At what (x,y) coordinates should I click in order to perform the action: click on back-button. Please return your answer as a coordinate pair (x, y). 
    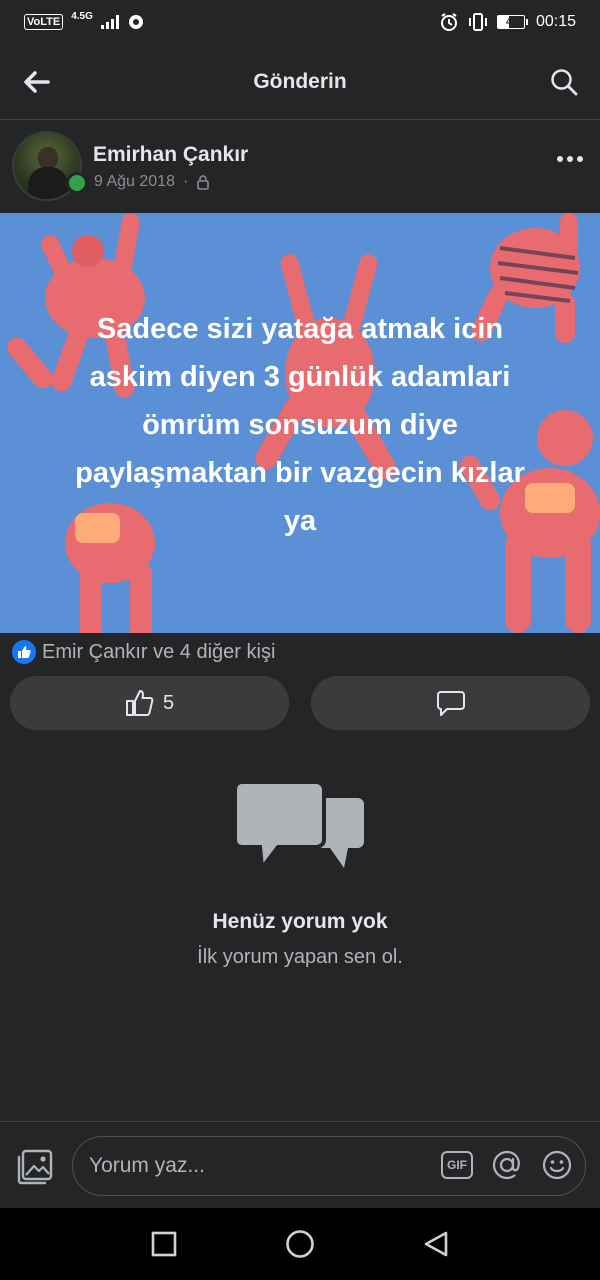
    Looking at the image, I should click on (36, 82).